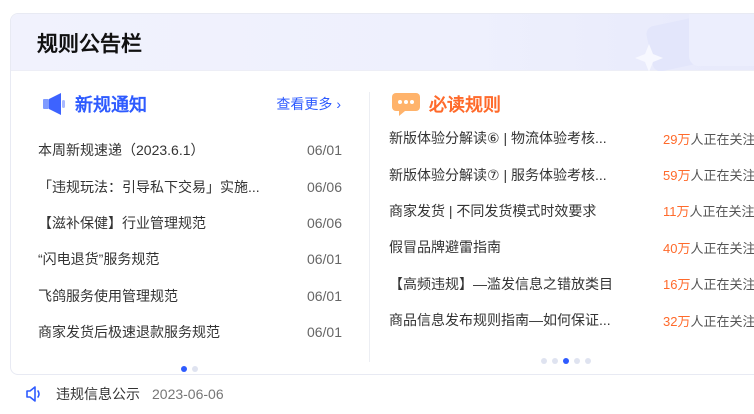 This screenshot has height=414, width=754. I want to click on follower-count: 40万人正在关注, so click(708, 247).